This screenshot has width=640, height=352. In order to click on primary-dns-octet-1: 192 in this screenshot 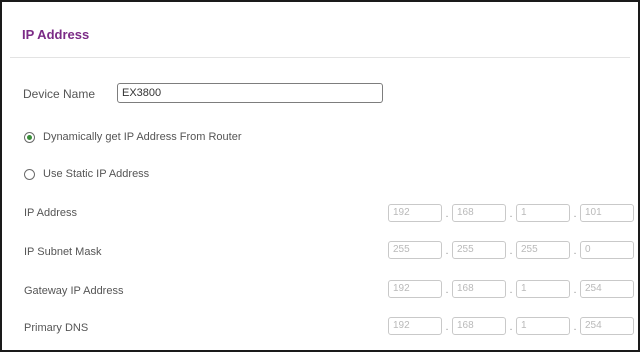, I will do `click(415, 326)`.